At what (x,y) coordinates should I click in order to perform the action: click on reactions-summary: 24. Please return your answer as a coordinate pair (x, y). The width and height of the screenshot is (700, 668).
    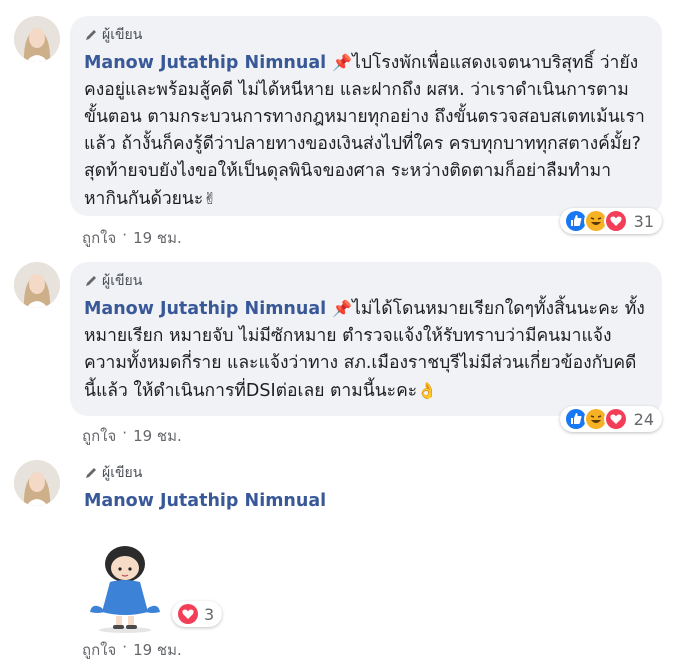
    Looking at the image, I should click on (610, 419).